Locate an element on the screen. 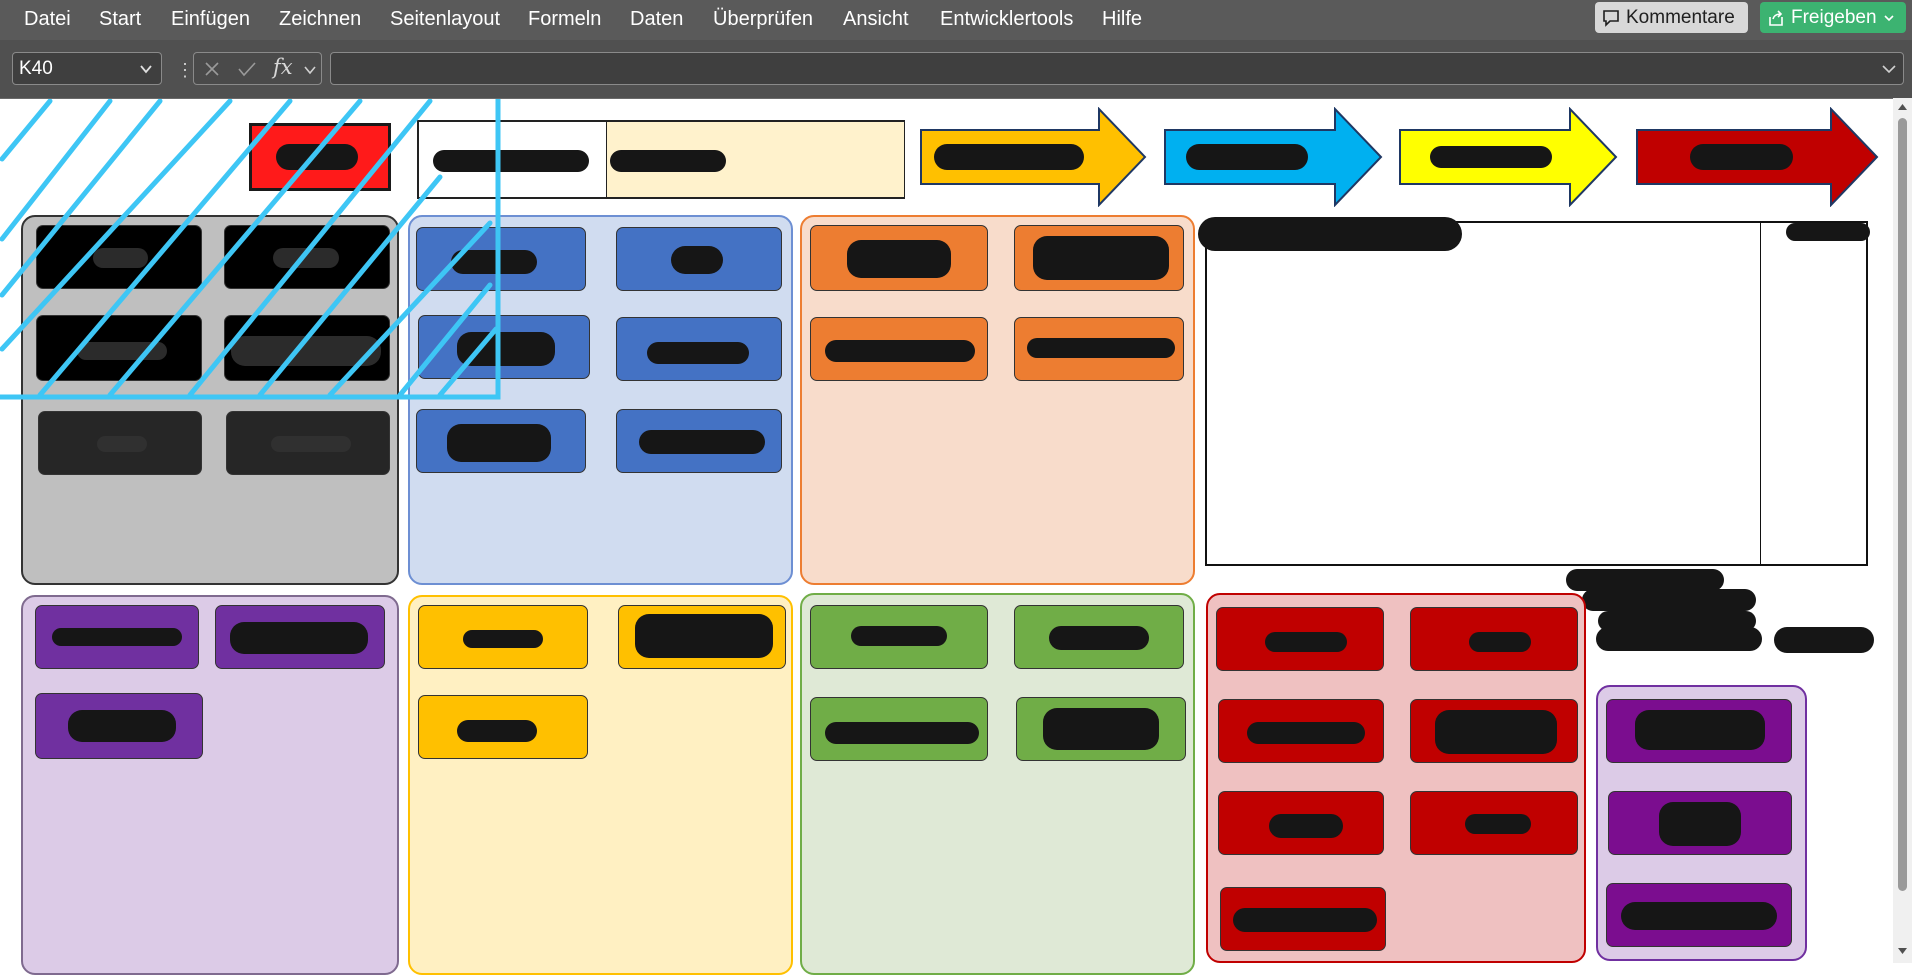 The height and width of the screenshot is (975, 1912). arrow-yellow is located at coordinates (1508, 157).